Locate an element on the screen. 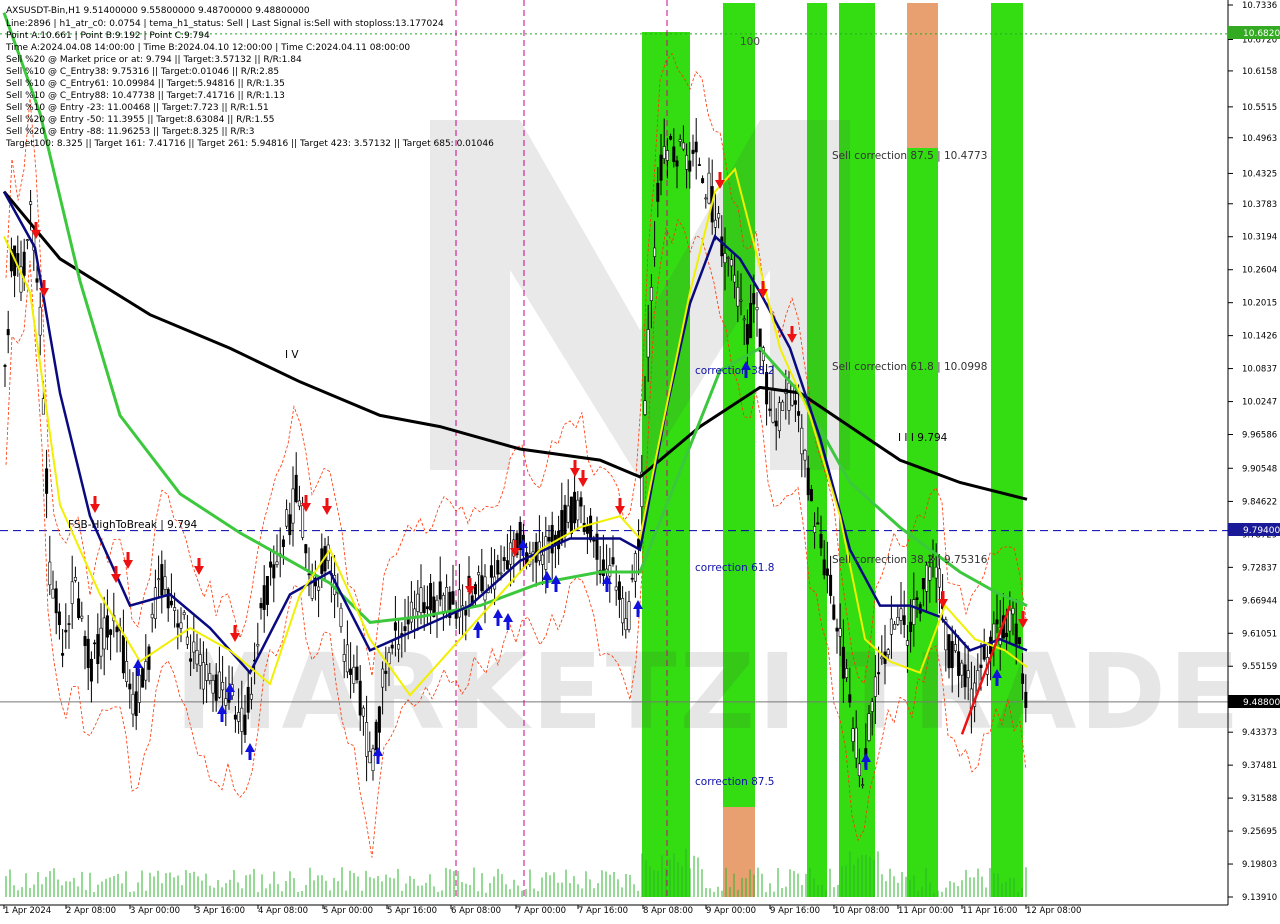 The height and width of the screenshot is (924, 1280). fsb-label: FSB-HighToBreak | 9.794 is located at coordinates (133, 525).